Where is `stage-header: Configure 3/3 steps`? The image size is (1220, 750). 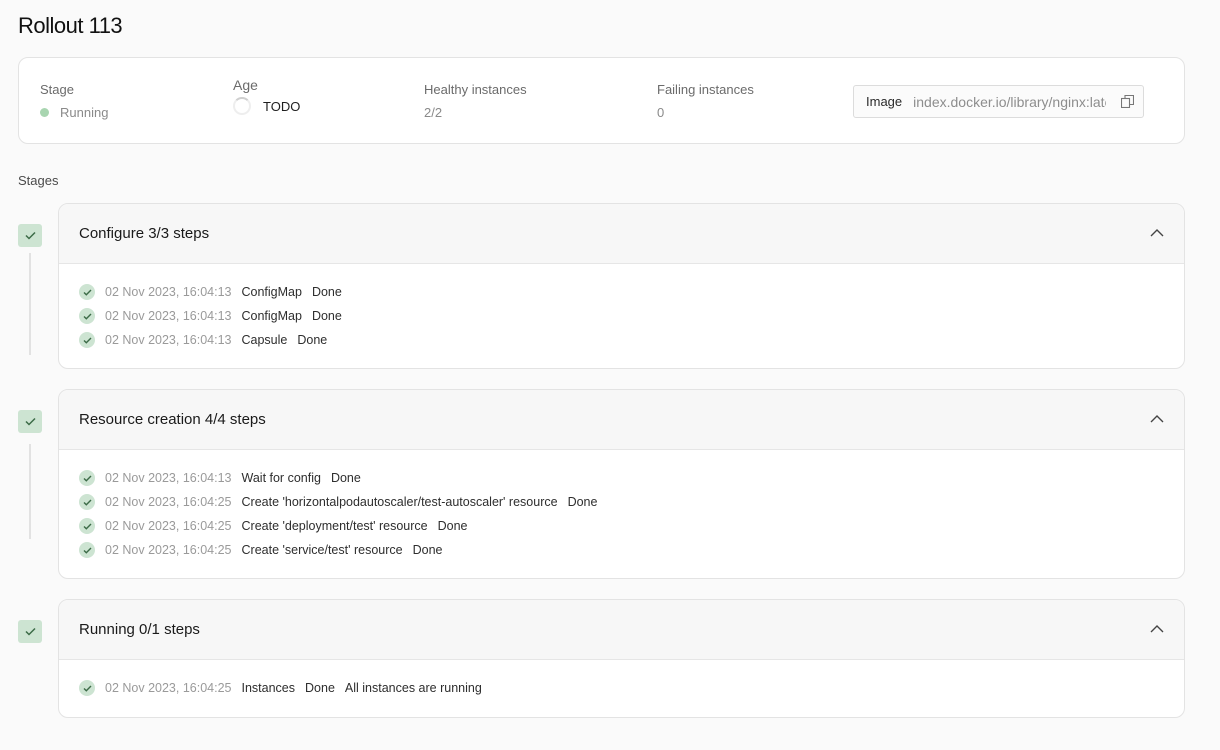
stage-header: Configure 3/3 steps is located at coordinates (621, 234).